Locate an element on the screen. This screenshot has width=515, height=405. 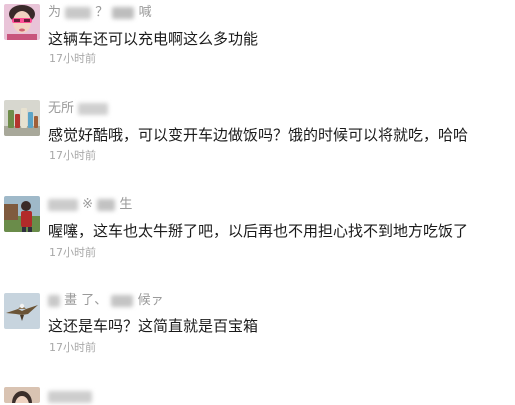
username: 无所 is located at coordinates (78, 109).